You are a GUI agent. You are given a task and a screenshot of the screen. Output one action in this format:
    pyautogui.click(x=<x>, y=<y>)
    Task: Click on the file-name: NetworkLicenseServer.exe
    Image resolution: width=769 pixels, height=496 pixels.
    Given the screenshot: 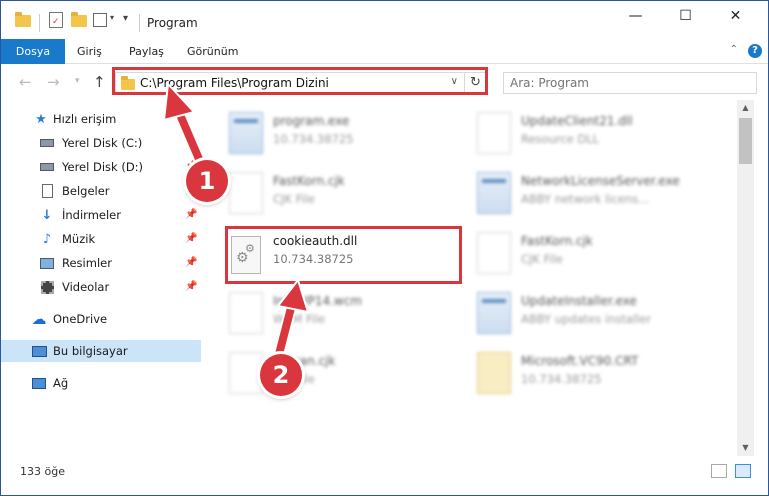 What is the action you would take?
    pyautogui.click(x=600, y=181)
    